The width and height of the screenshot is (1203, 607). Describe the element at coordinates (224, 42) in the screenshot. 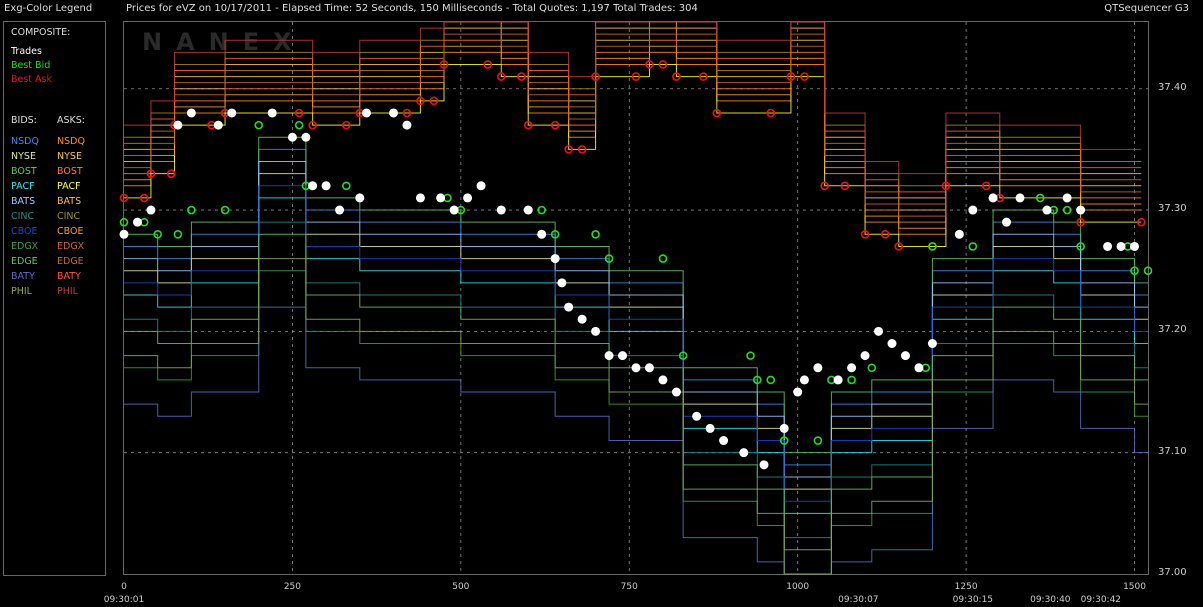

I see `watermark: NANEX` at that location.